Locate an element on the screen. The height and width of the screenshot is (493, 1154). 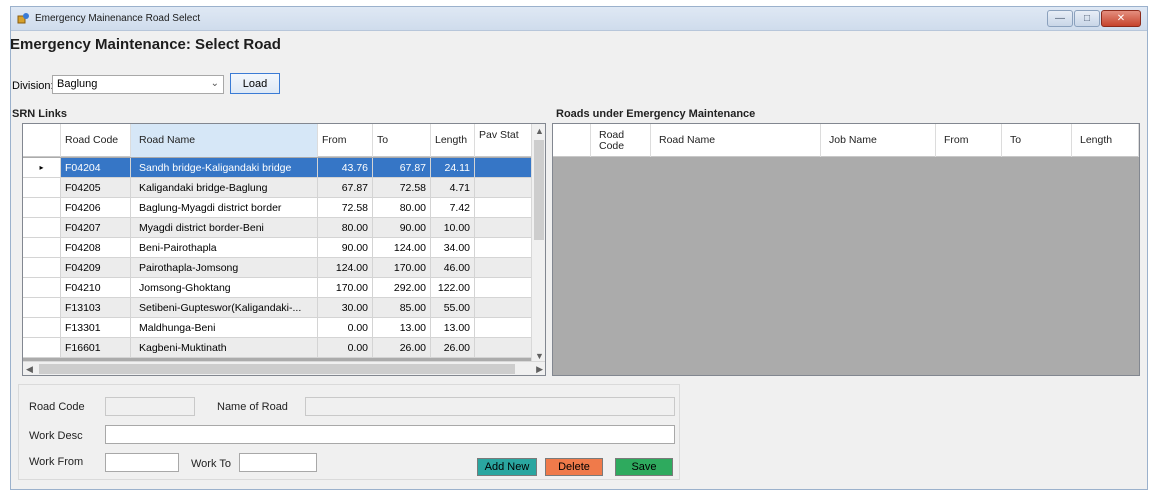
save-button: Save is located at coordinates (644, 467).